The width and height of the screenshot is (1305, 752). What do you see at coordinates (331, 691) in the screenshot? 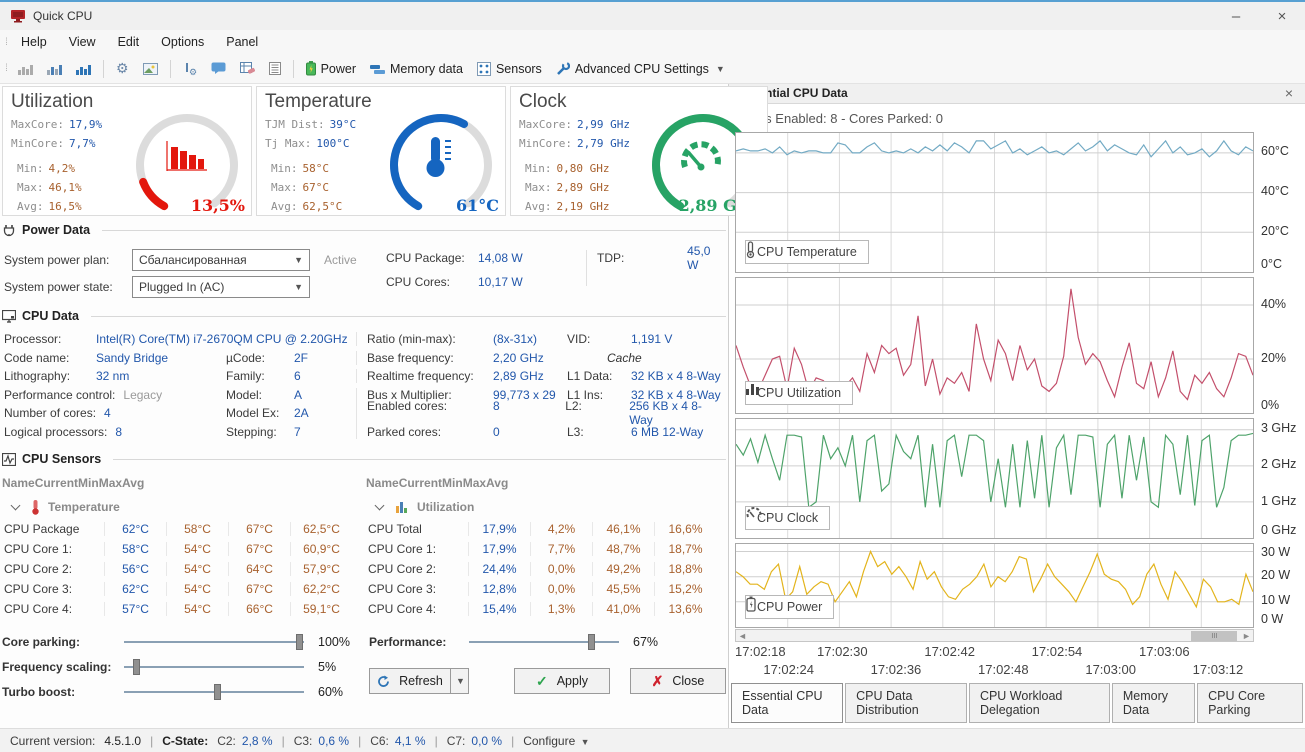
I see `turbo-boost-value: 60%` at bounding box center [331, 691].